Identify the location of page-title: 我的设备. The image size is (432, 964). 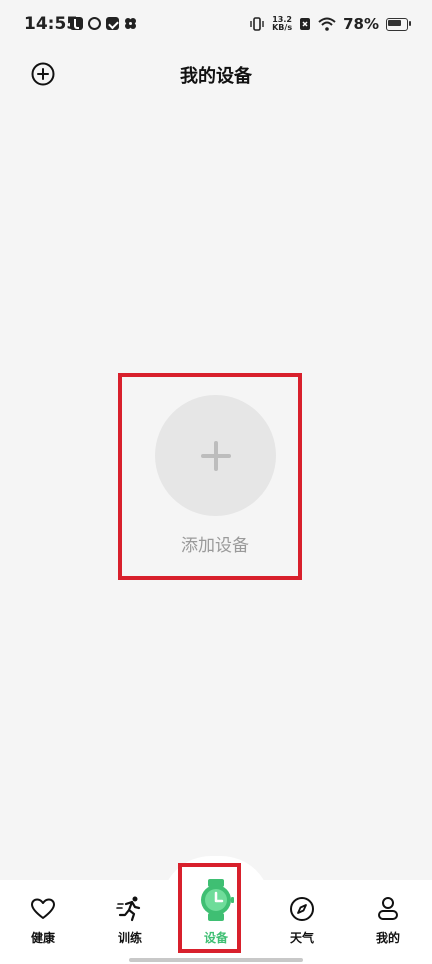
(216, 76).